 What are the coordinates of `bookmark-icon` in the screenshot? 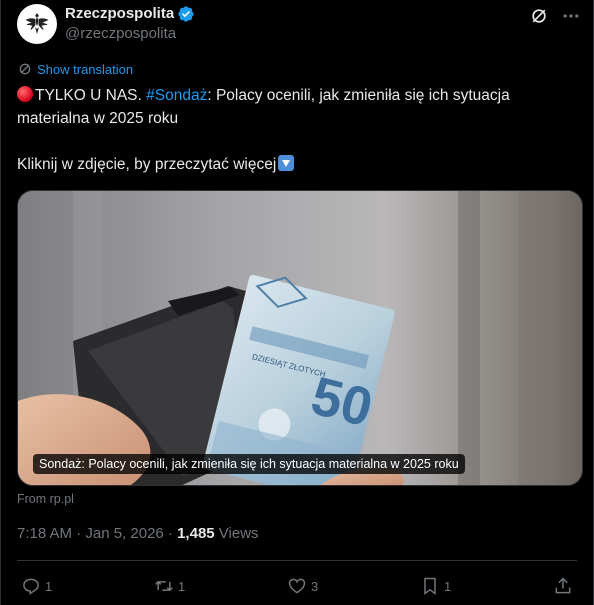 It's located at (430, 586).